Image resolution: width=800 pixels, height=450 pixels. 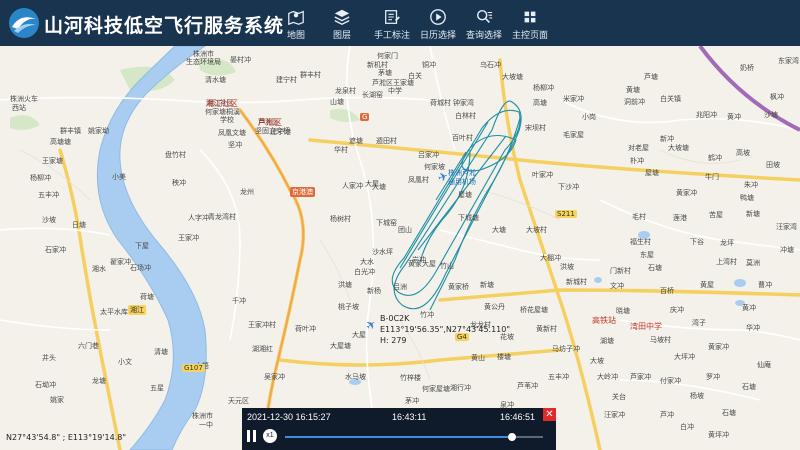 I want to click on app-title: 山河科技低空飞行服务系统, so click(x=164, y=26).